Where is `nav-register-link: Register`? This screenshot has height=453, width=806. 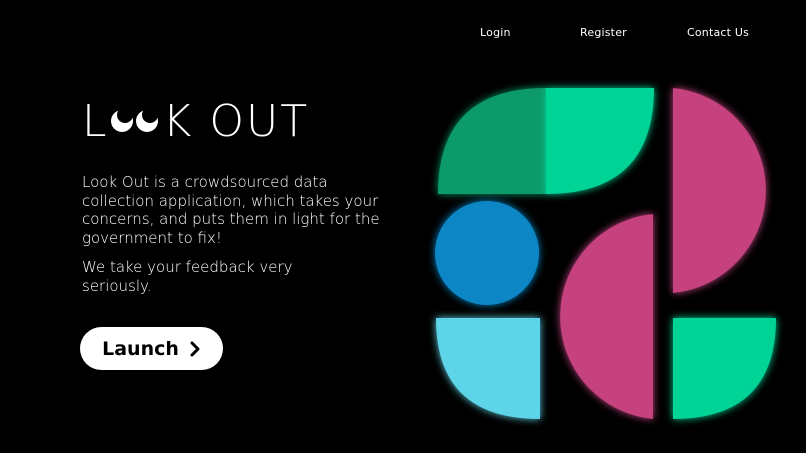
nav-register-link: Register is located at coordinates (603, 32).